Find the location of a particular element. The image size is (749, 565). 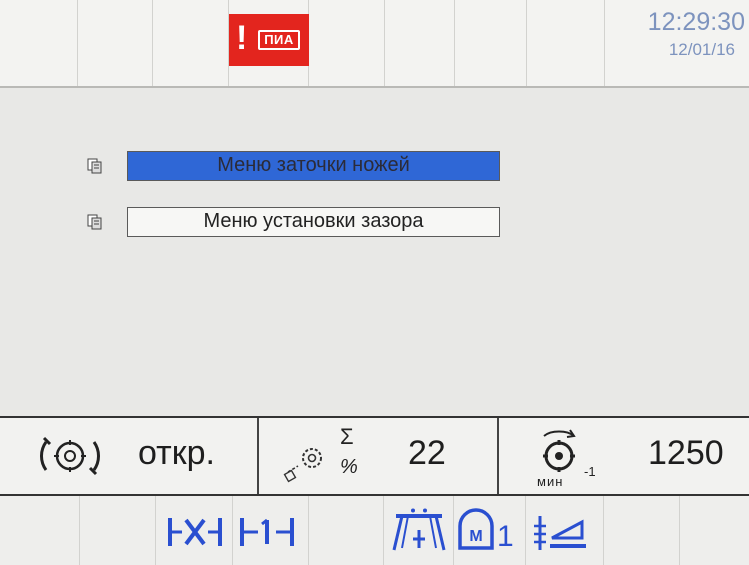

motor-m-icon: M is located at coordinates (476, 531).